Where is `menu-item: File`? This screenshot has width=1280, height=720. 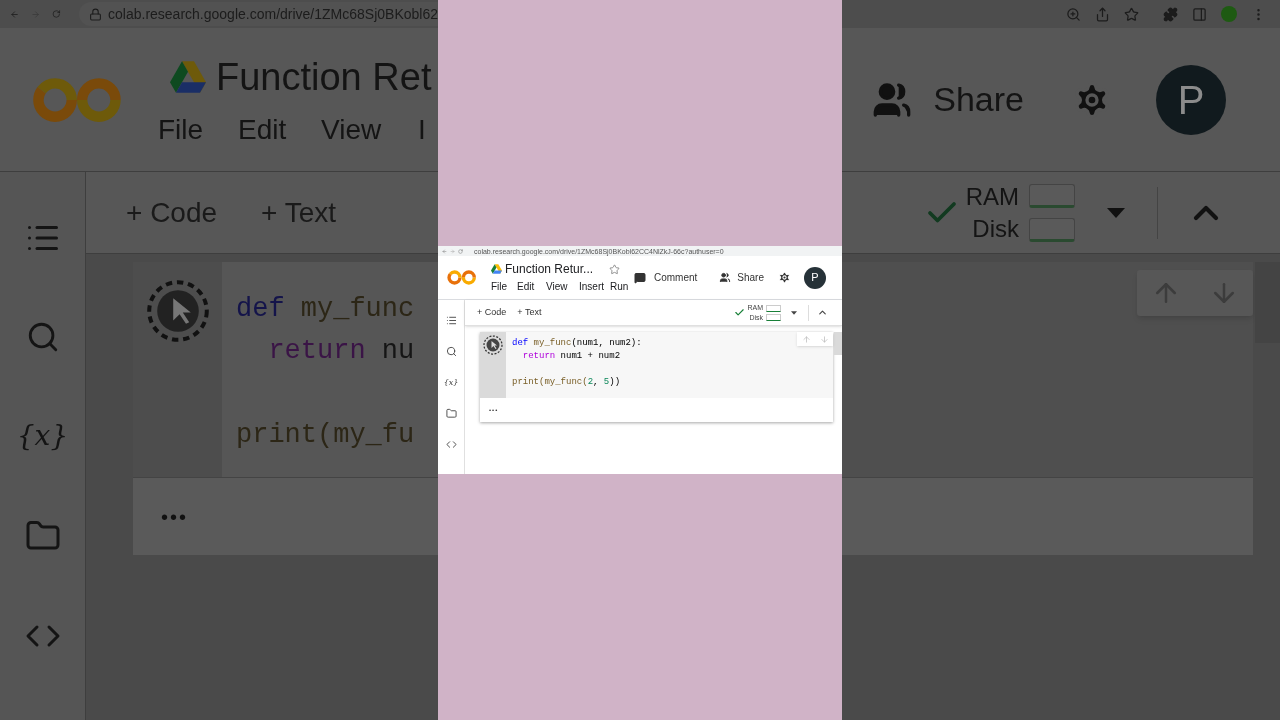
menu-item: File is located at coordinates (504, 286).